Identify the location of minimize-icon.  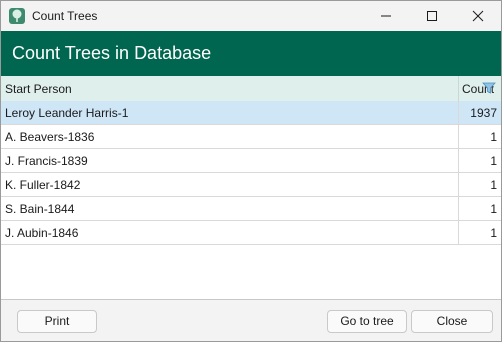
(386, 16).